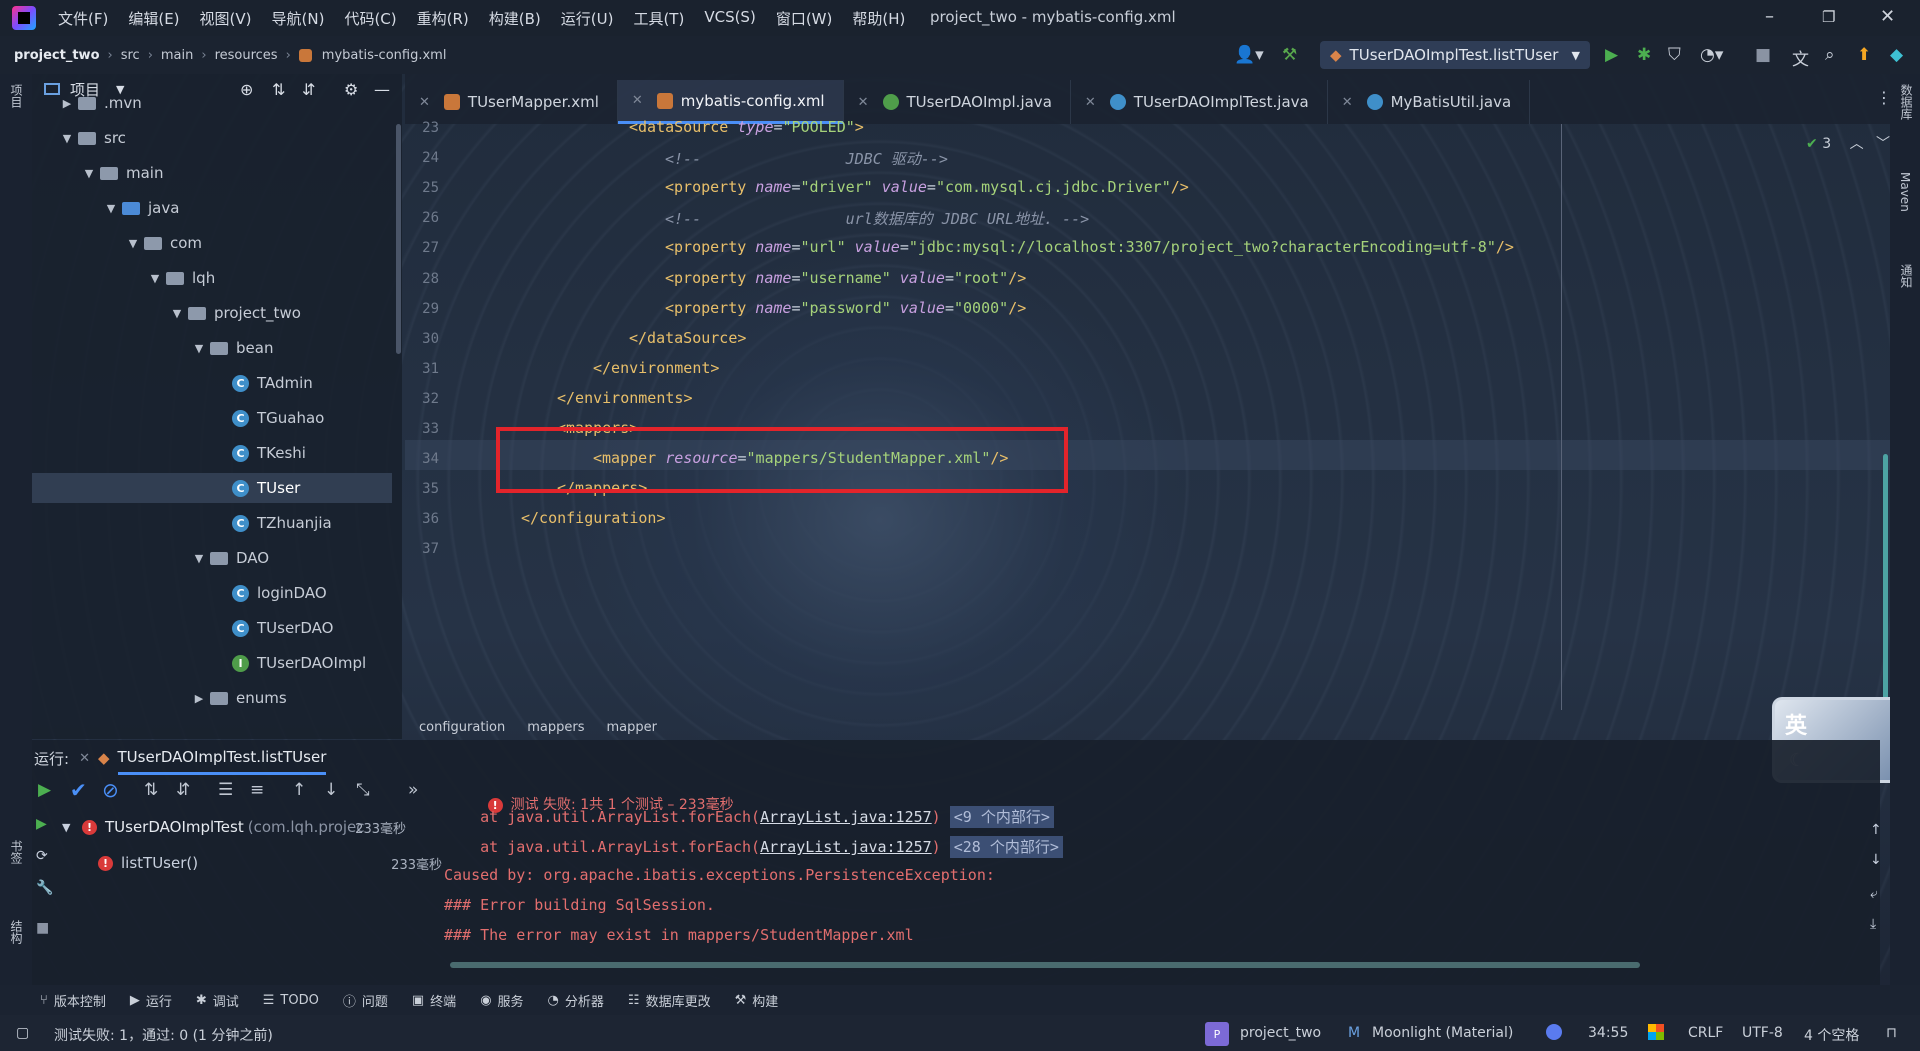  I want to click on toggle-auto-test-icon: ⟳, so click(42, 856).